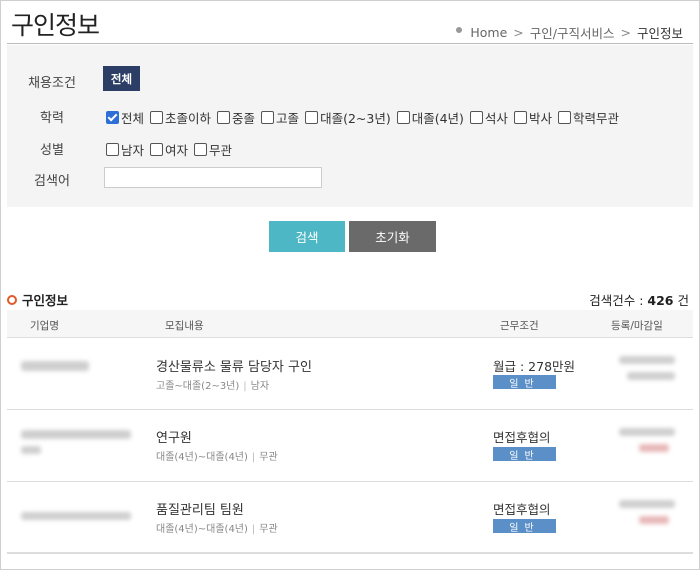 The image size is (700, 570). I want to click on gender-options: 남자 여자 무관, so click(172, 149).